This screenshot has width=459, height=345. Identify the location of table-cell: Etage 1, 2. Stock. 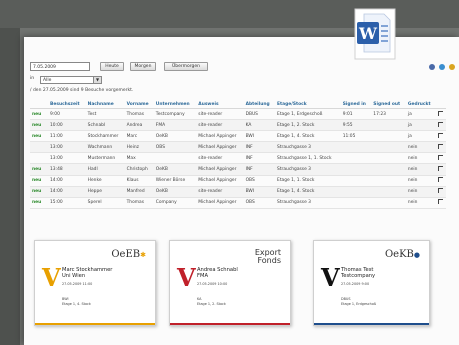
(308, 125).